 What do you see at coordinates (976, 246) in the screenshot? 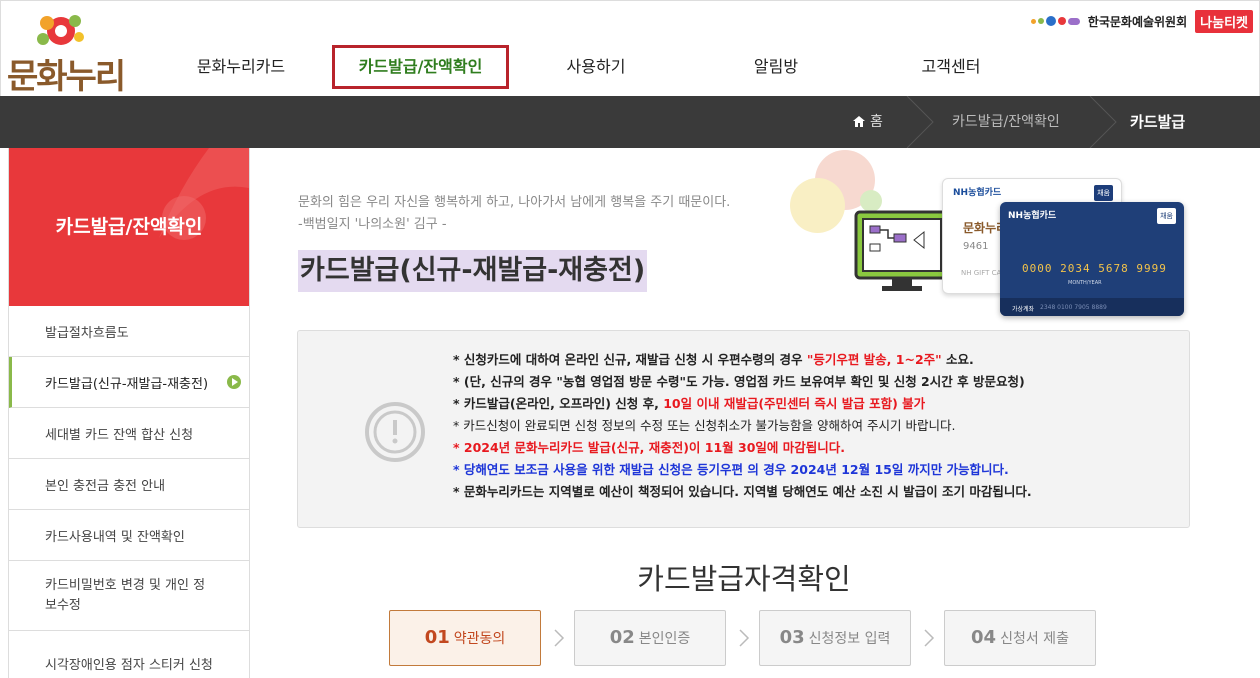
I see `card-digits: 9461` at bounding box center [976, 246].